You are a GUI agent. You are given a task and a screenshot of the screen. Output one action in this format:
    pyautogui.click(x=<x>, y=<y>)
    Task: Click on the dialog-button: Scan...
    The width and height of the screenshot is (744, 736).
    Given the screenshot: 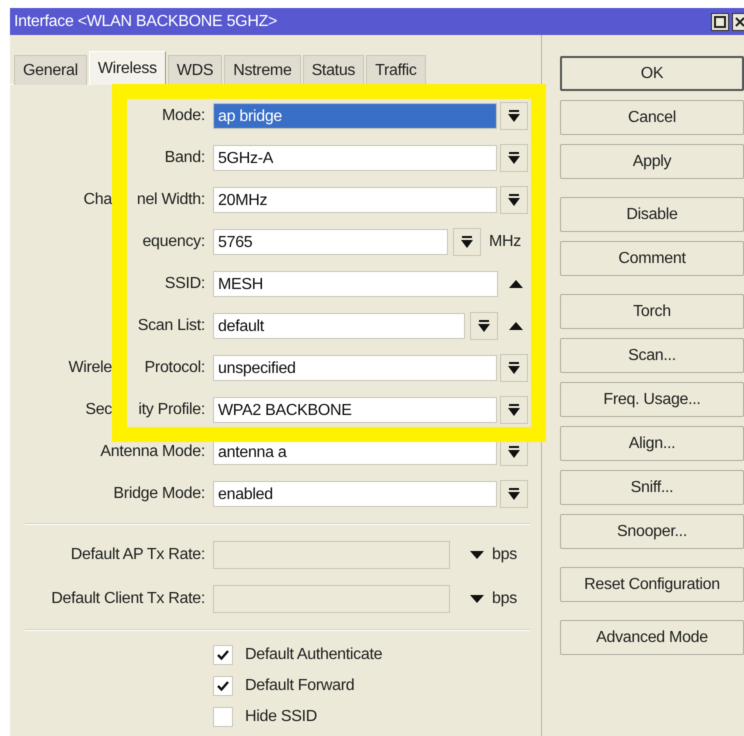 What is the action you would take?
    pyautogui.click(x=652, y=355)
    